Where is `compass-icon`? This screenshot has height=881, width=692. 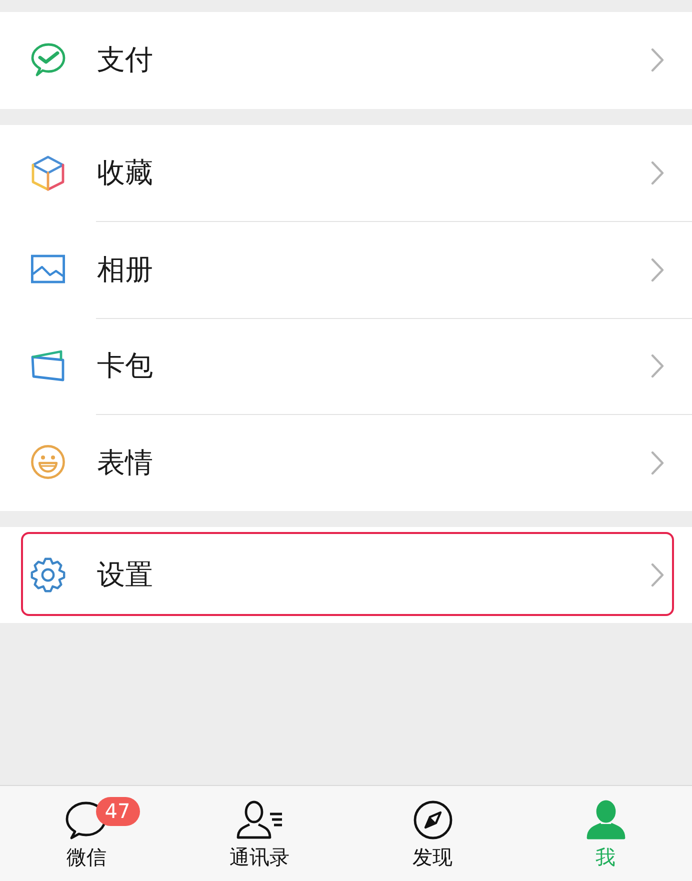
compass-icon is located at coordinates (432, 820).